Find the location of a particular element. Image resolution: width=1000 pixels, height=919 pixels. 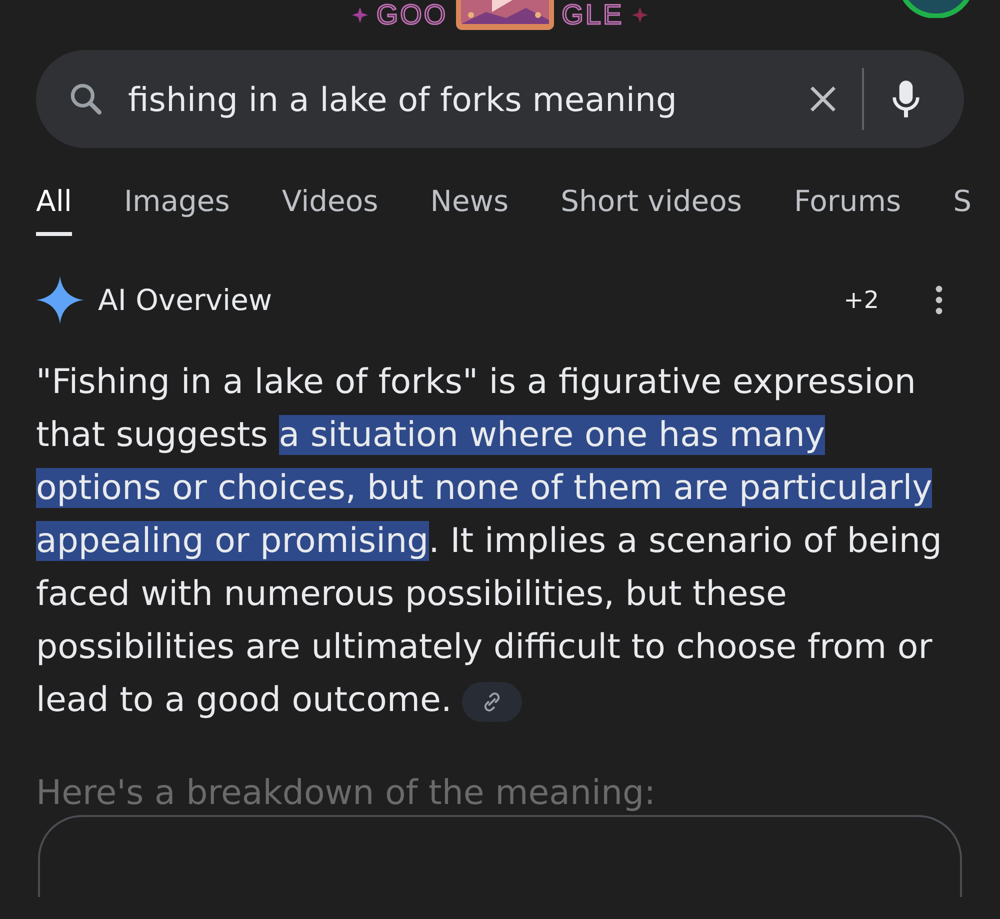

search-tab: S is located at coordinates (962, 210).